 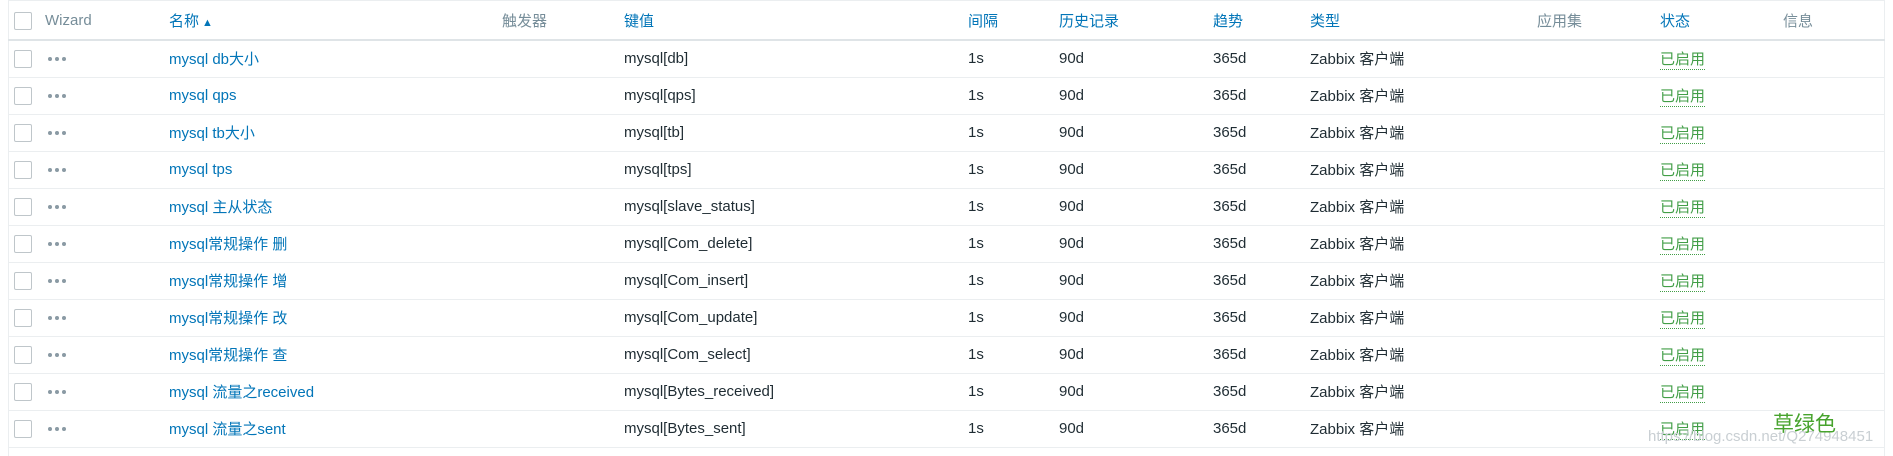 What do you see at coordinates (214, 59) in the screenshot?
I see `item-name-link: mysql db大小` at bounding box center [214, 59].